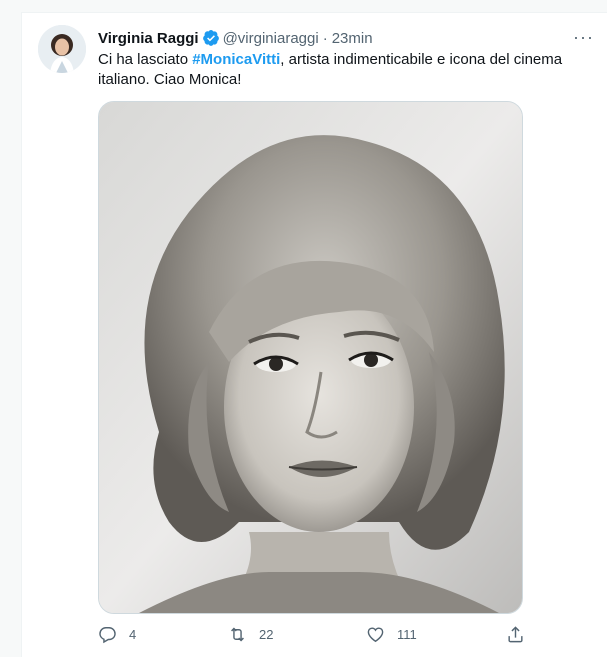 The width and height of the screenshot is (607, 657). I want to click on reply-button: 4, so click(117, 634).